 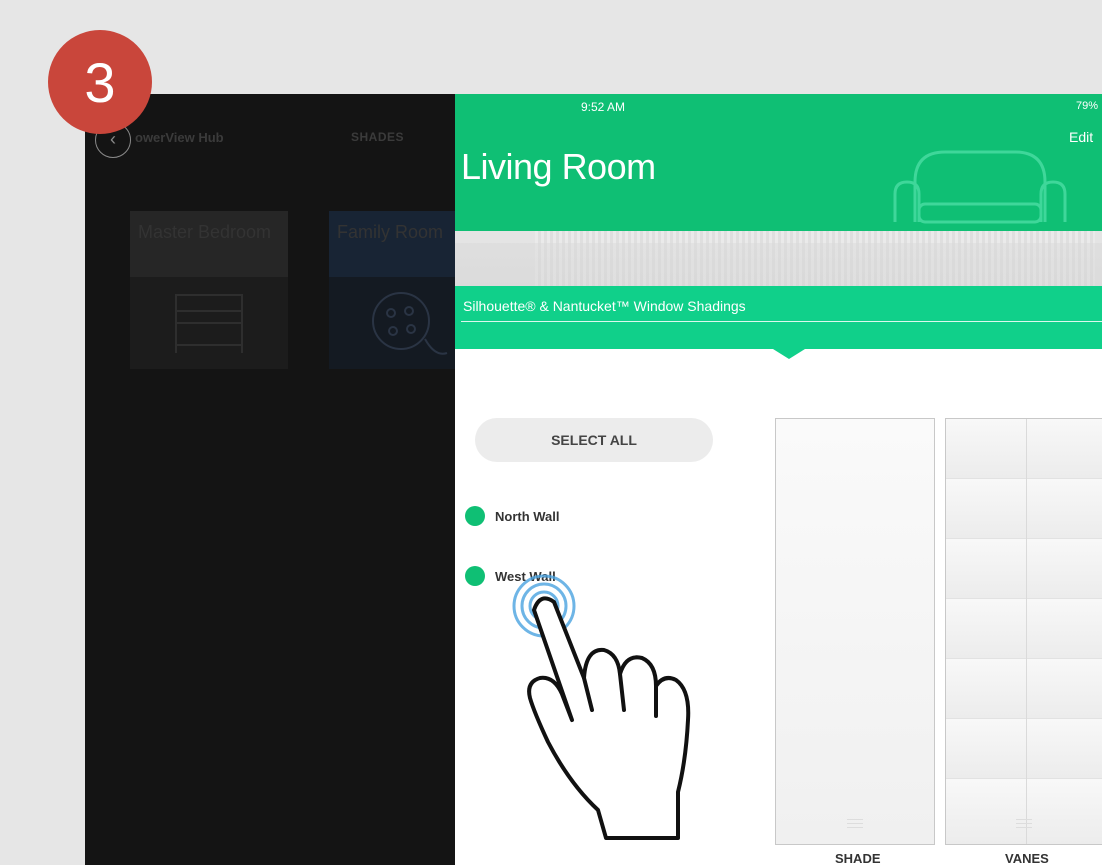 What do you see at coordinates (209, 290) in the screenshot?
I see `room-tile-master-bedroom: Master Bedroom` at bounding box center [209, 290].